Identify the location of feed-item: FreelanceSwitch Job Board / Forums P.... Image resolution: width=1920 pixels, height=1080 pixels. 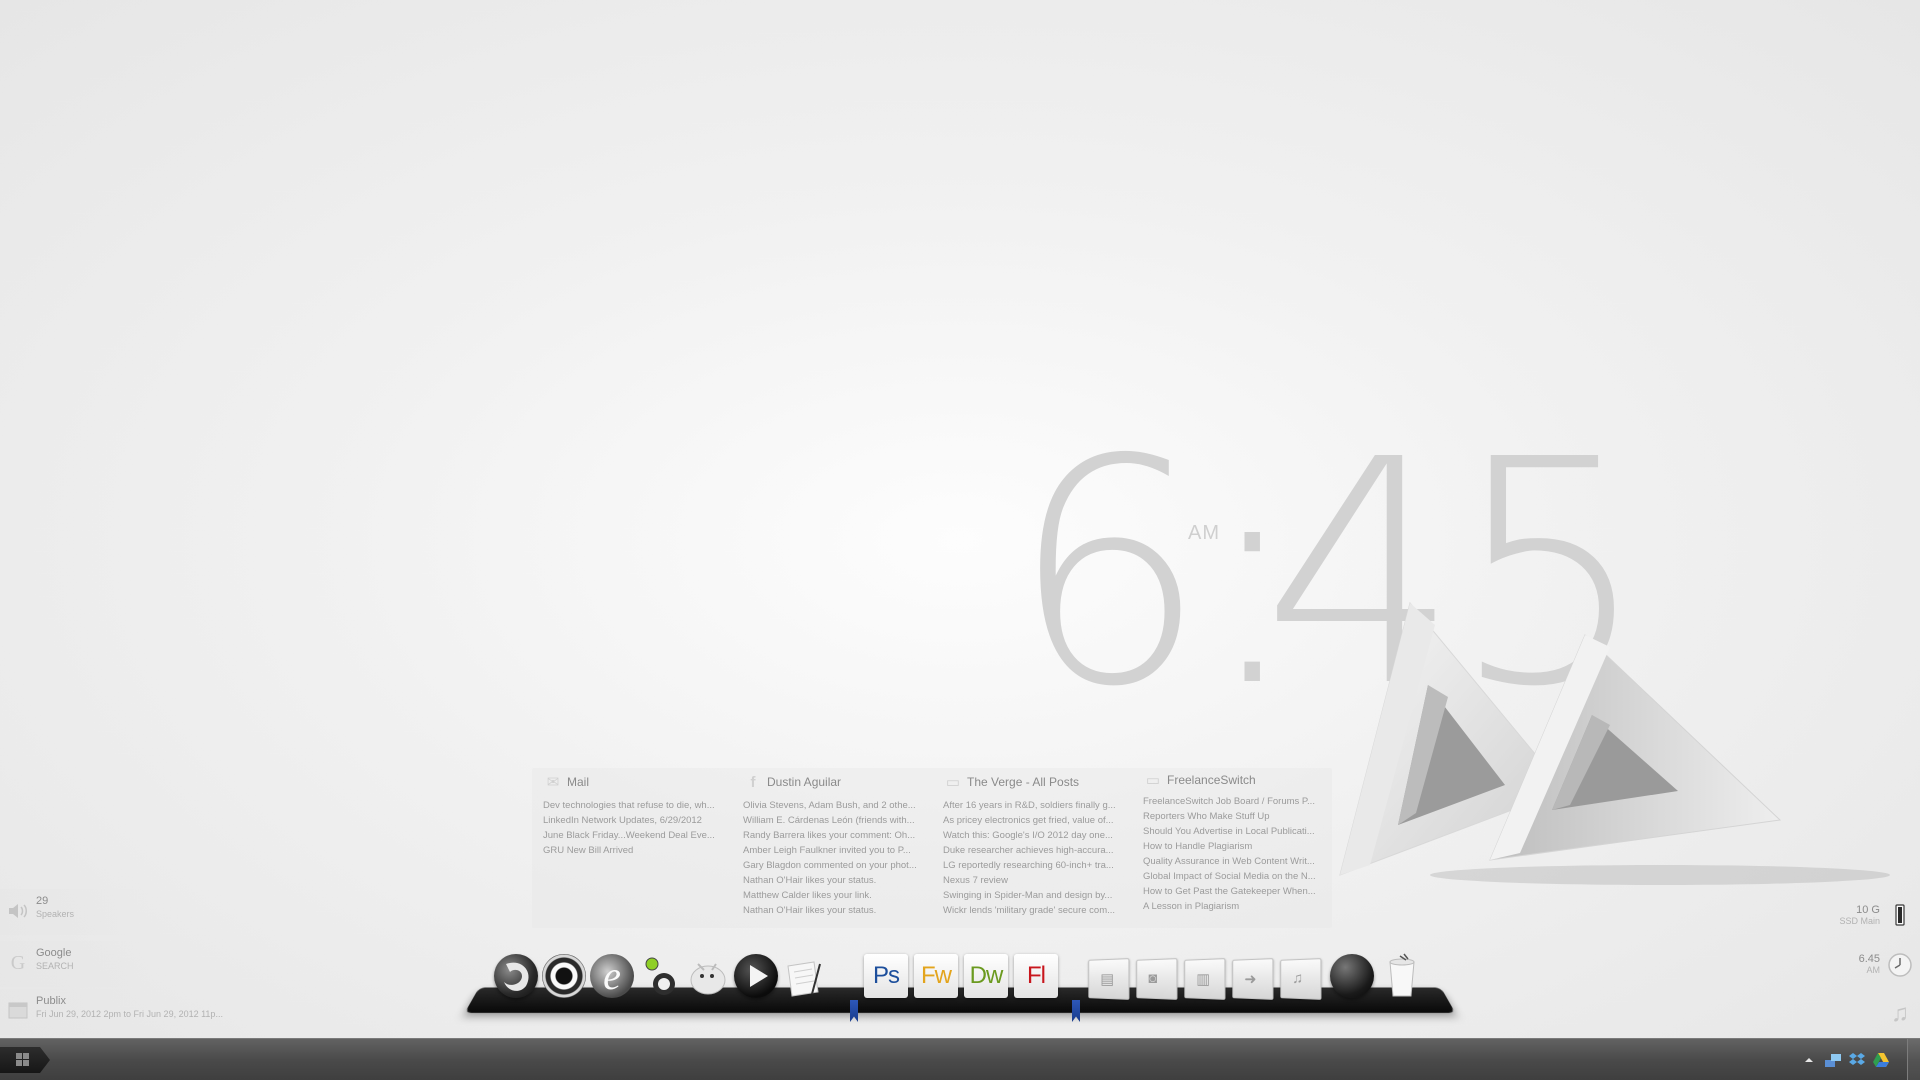
(1232, 801).